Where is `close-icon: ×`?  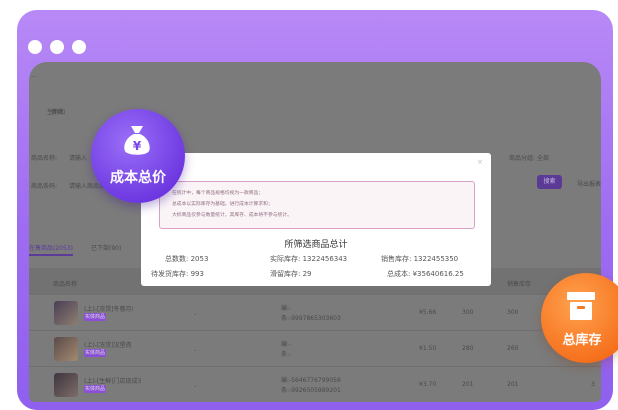
close-icon: × is located at coordinates (480, 162).